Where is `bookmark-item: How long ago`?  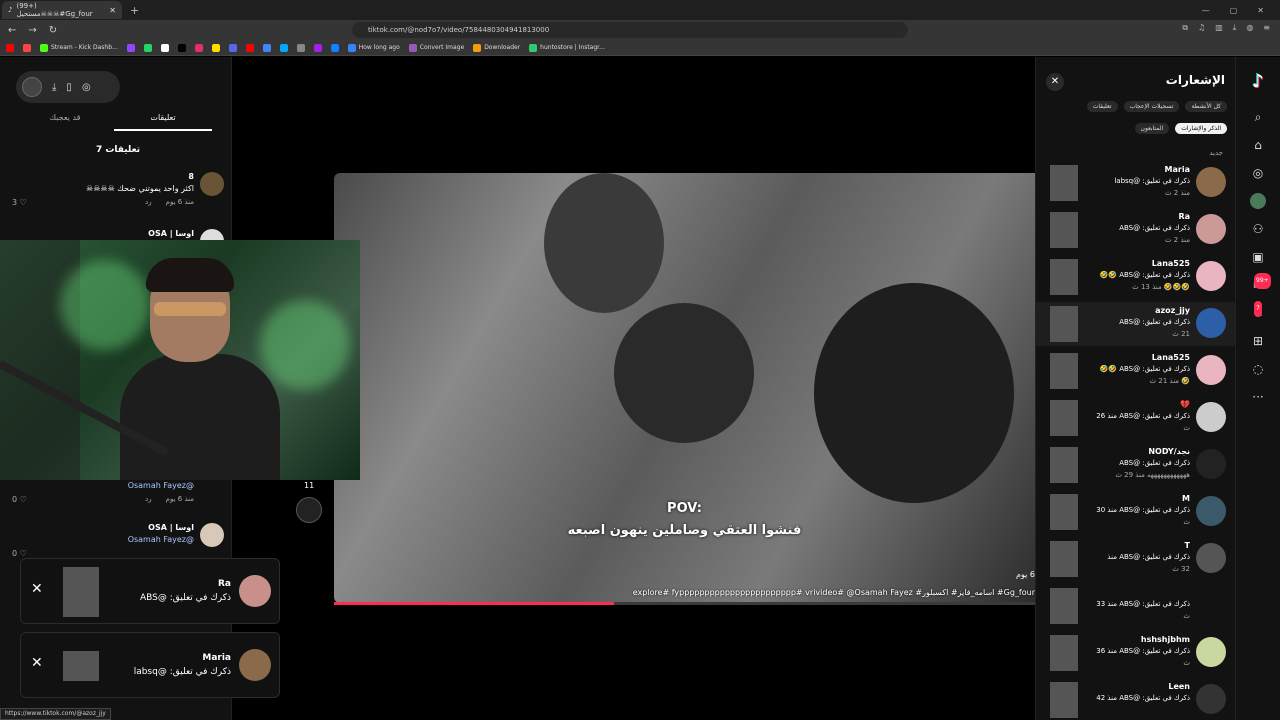
bookmark-item: How long ago is located at coordinates (373, 47).